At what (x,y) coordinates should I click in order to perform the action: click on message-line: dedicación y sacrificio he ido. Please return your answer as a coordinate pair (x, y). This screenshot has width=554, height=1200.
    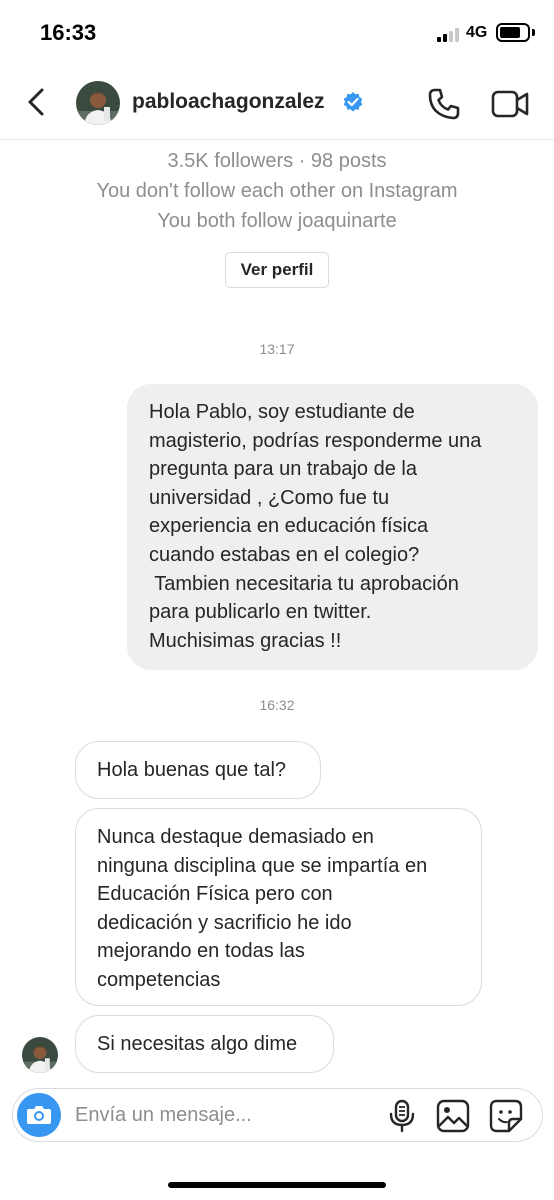
    Looking at the image, I should click on (224, 922).